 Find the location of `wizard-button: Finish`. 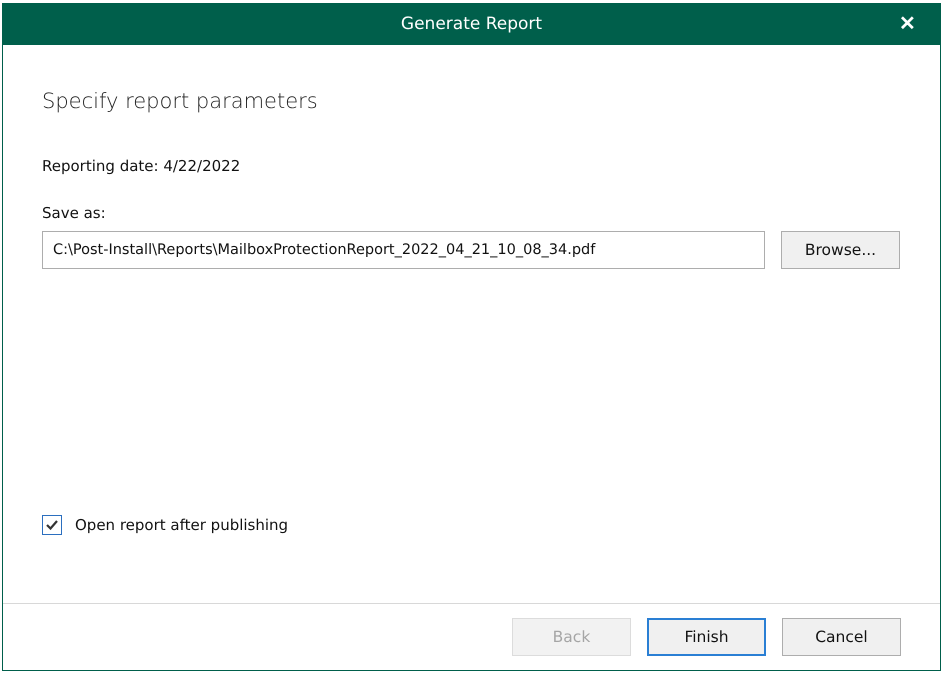

wizard-button: Finish is located at coordinates (706, 637).